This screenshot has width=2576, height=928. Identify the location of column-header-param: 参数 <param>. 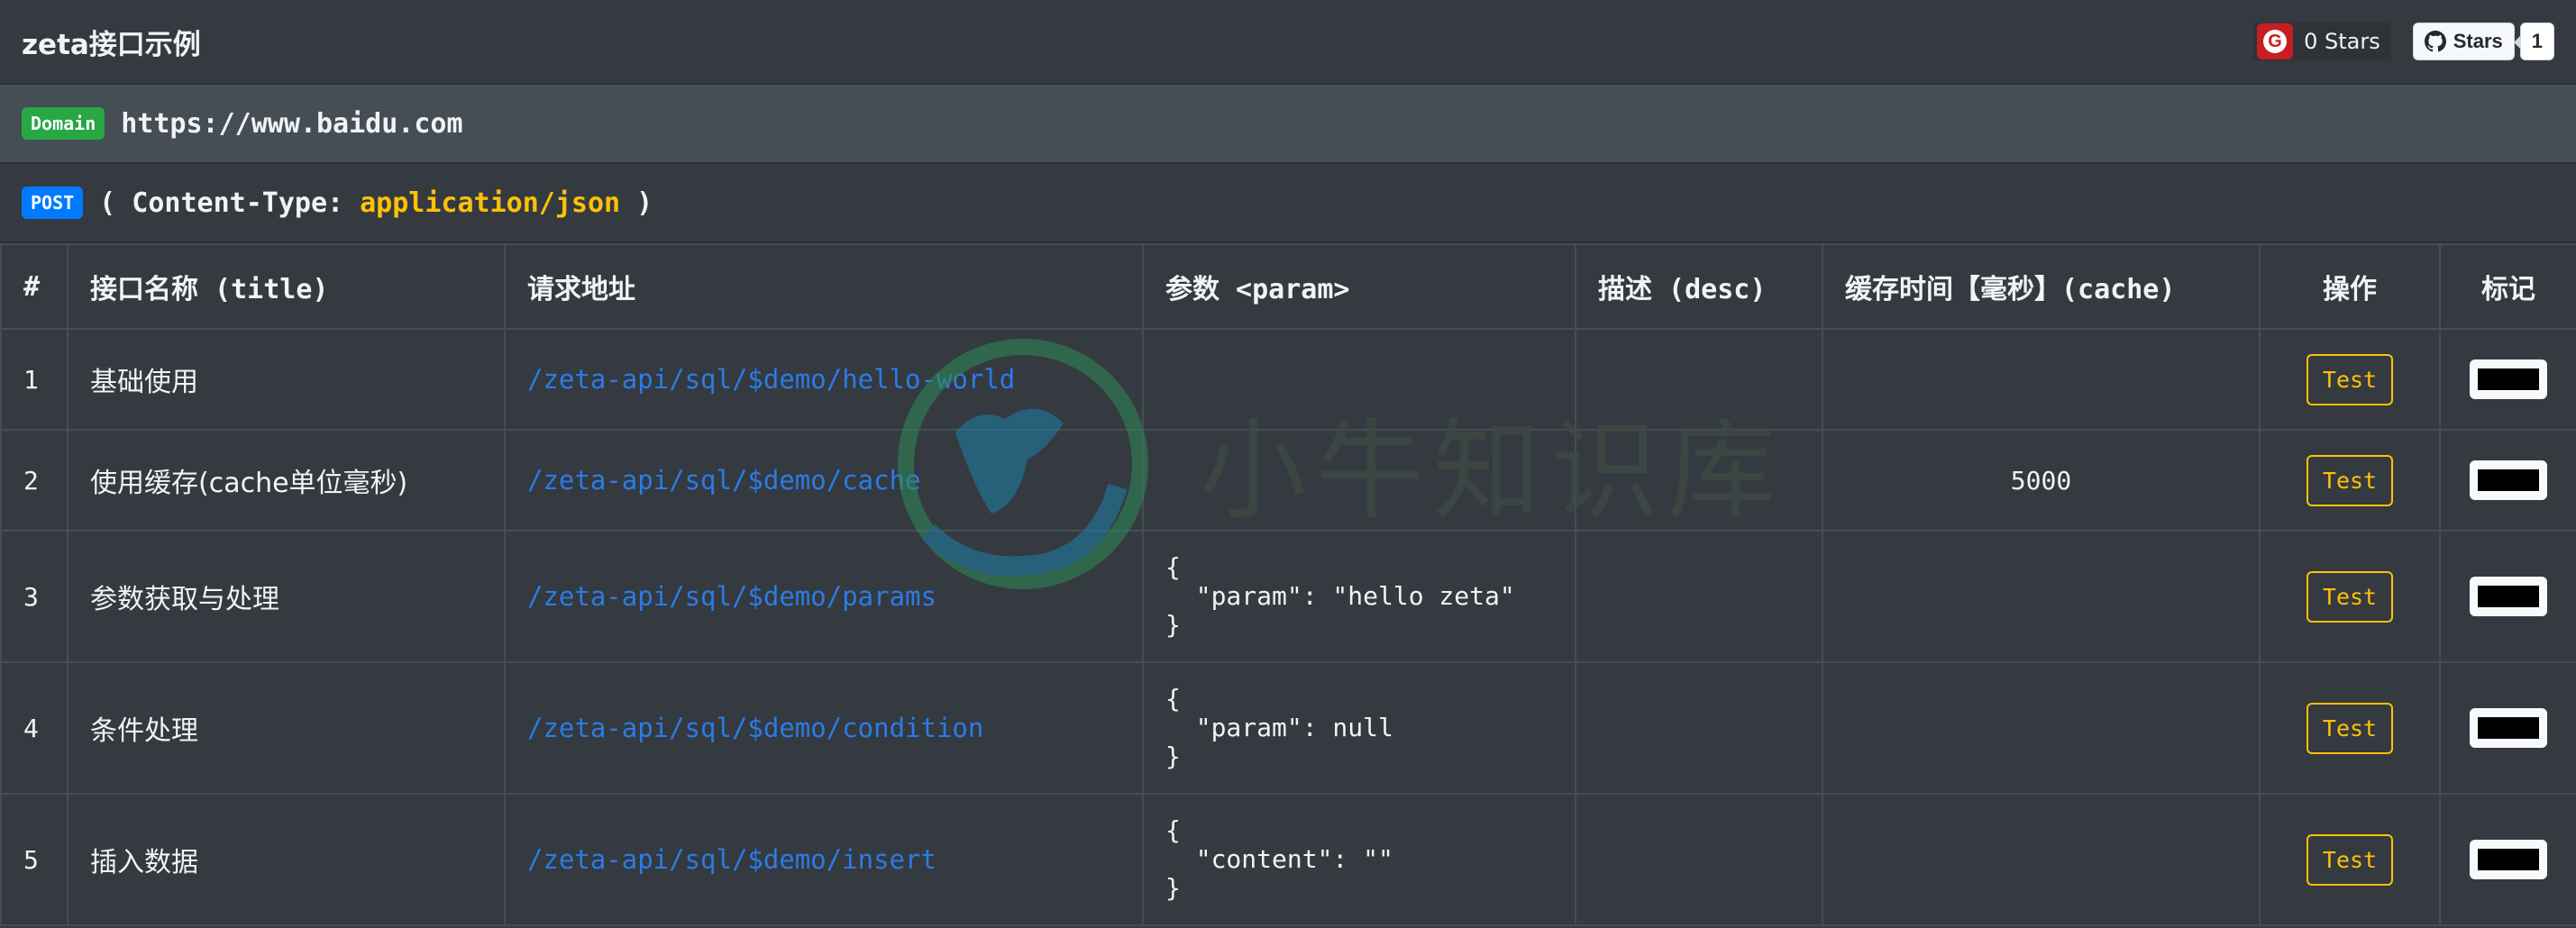
(1359, 286).